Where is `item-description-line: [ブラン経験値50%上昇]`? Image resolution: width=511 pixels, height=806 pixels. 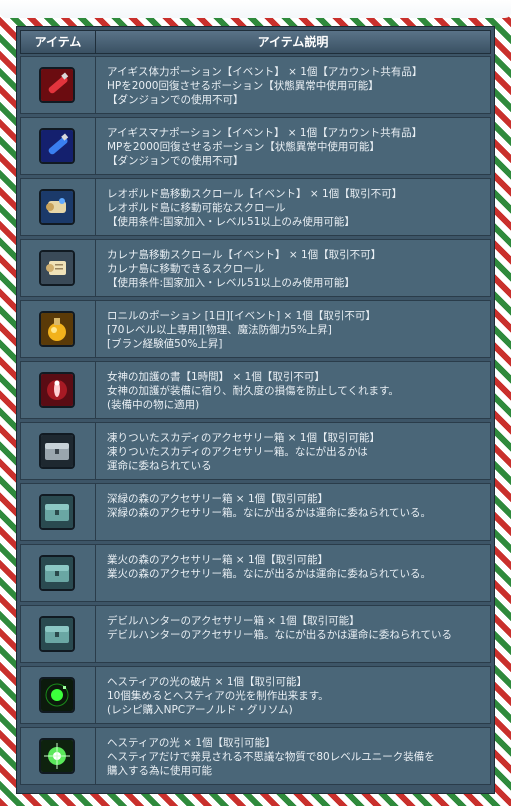
item-description-line: [ブラン経験値50%上昇] is located at coordinates (165, 344).